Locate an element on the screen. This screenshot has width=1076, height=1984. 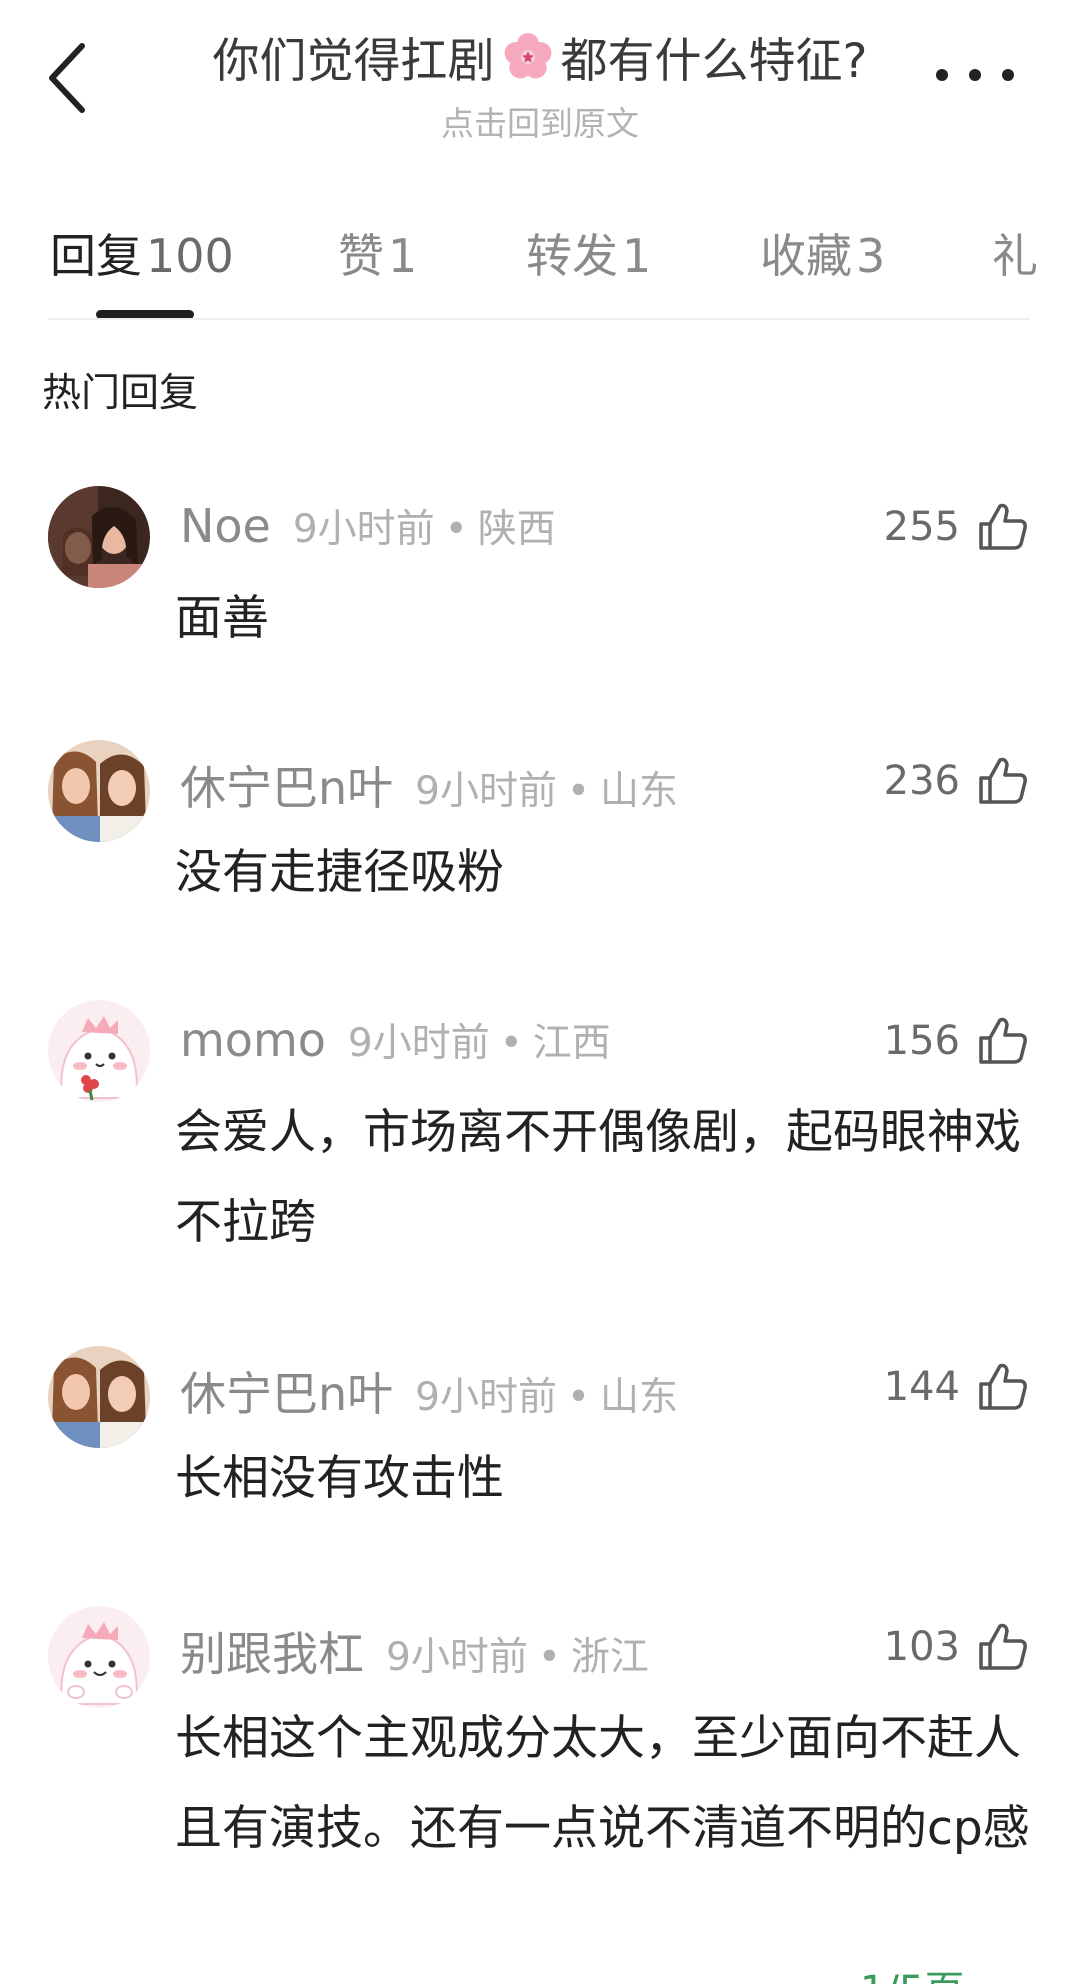
back-button is located at coordinates (69, 78).